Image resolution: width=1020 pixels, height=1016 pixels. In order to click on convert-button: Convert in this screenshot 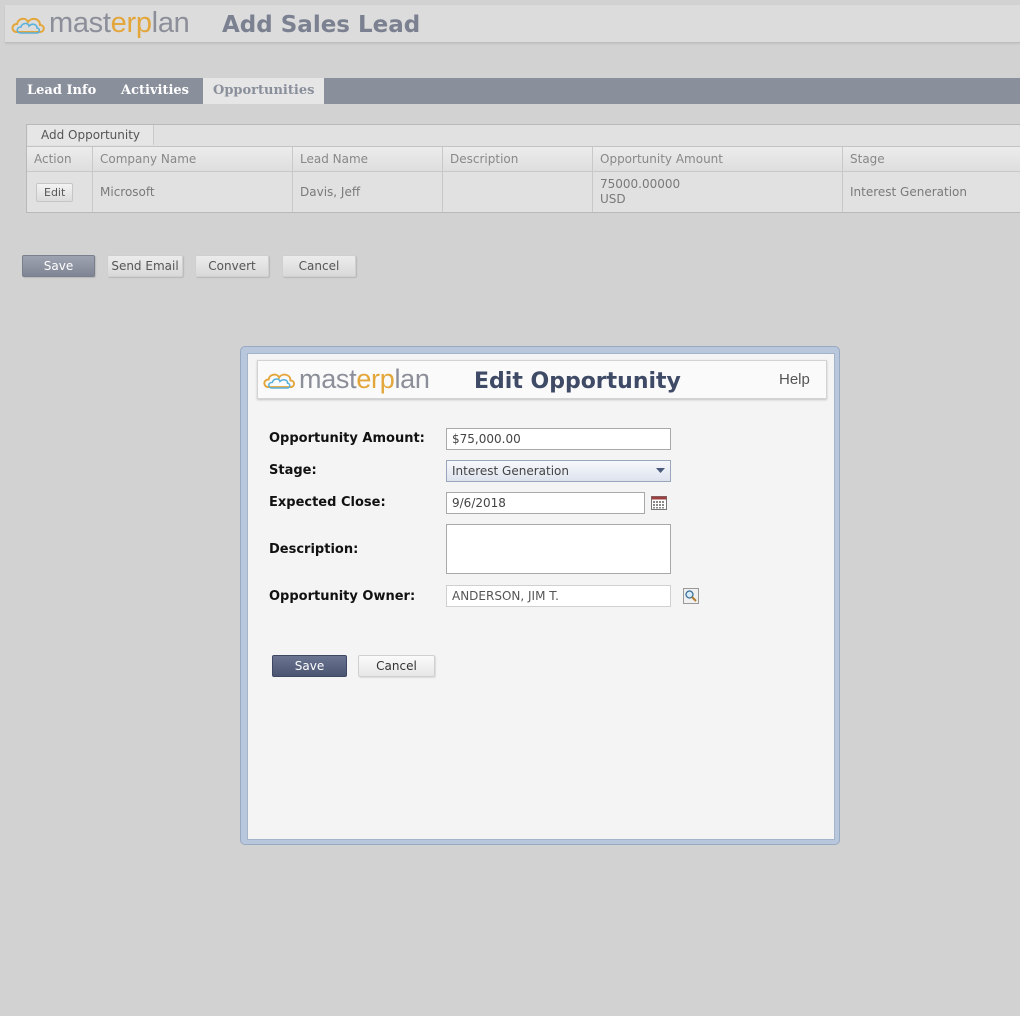, I will do `click(232, 266)`.